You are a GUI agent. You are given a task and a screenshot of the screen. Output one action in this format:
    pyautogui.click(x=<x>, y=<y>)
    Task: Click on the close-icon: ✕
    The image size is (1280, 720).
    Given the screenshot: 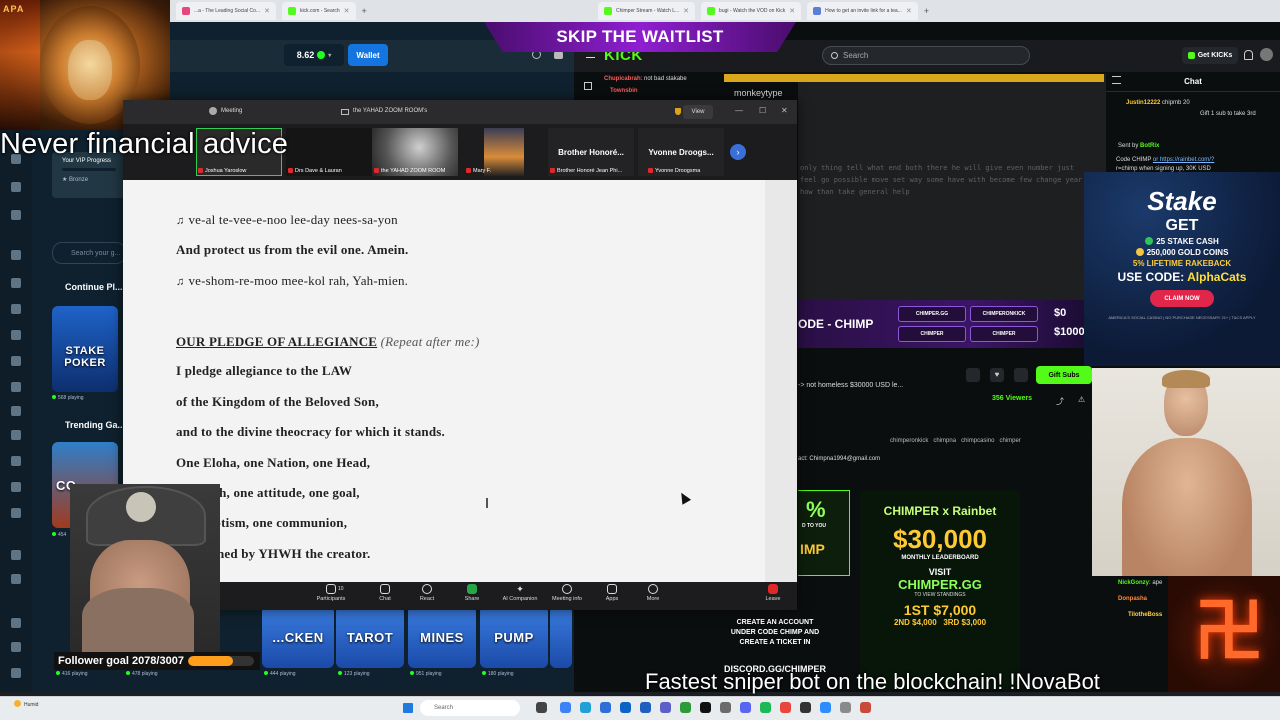 What is the action you would take?
    pyautogui.click(x=784, y=110)
    